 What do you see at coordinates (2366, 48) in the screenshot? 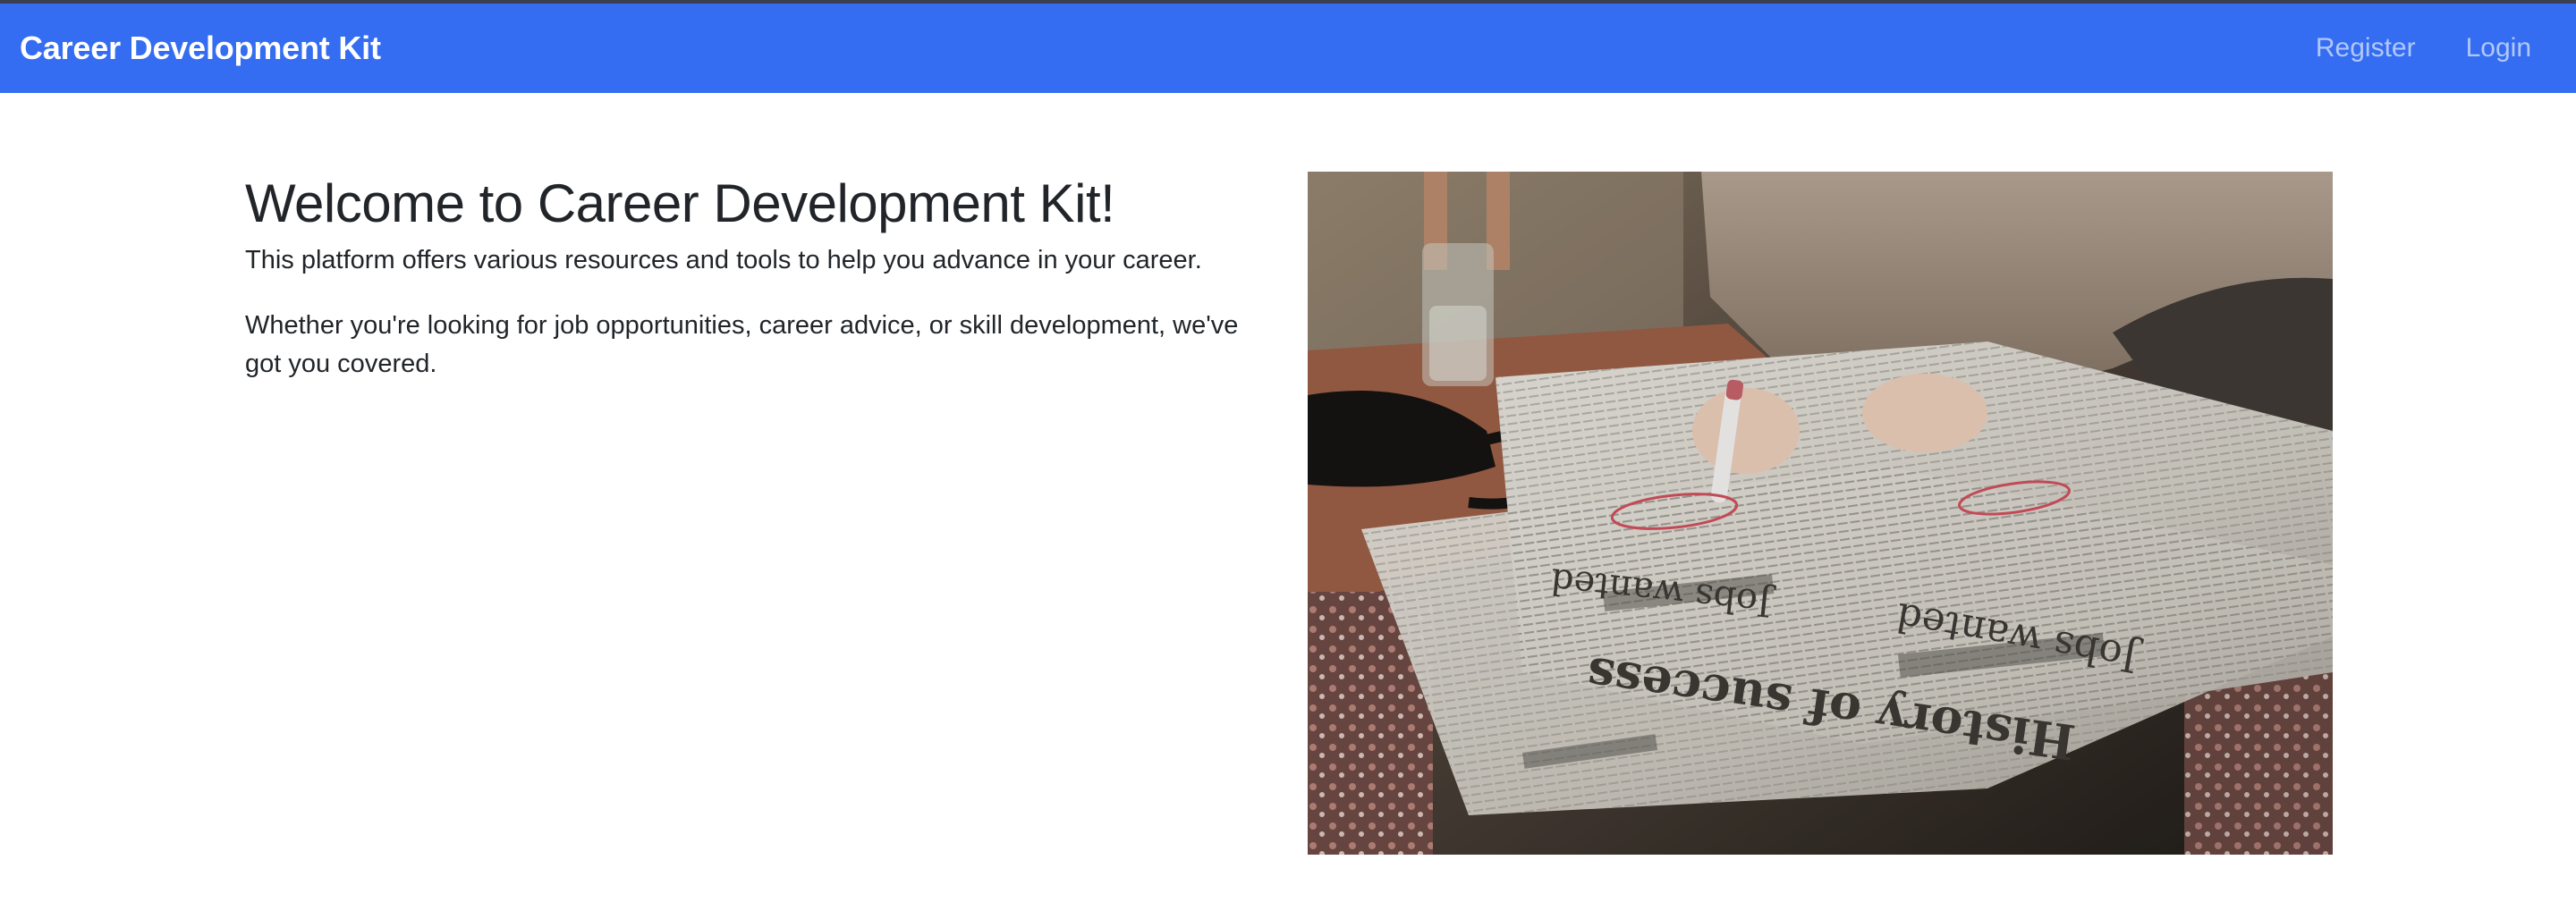
I see `register-link: Register` at bounding box center [2366, 48].